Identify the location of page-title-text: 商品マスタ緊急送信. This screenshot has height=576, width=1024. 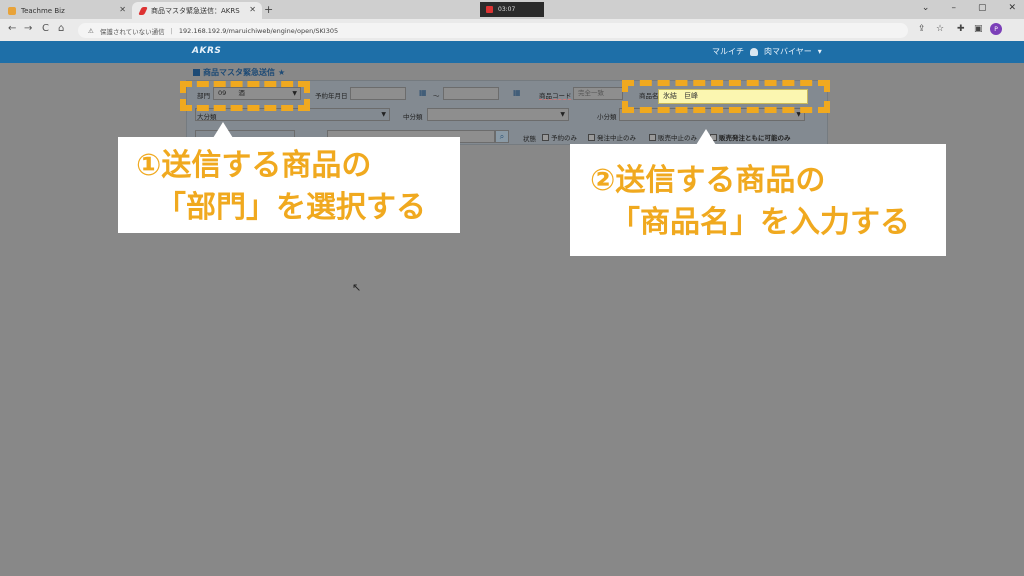
(239, 72).